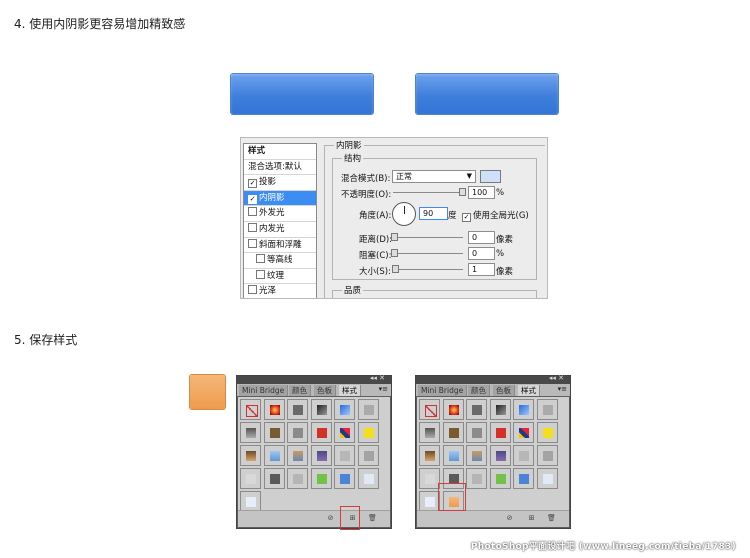  What do you see at coordinates (280, 214) in the screenshot?
I see `style-item-outer-glow: 外发光` at bounding box center [280, 214].